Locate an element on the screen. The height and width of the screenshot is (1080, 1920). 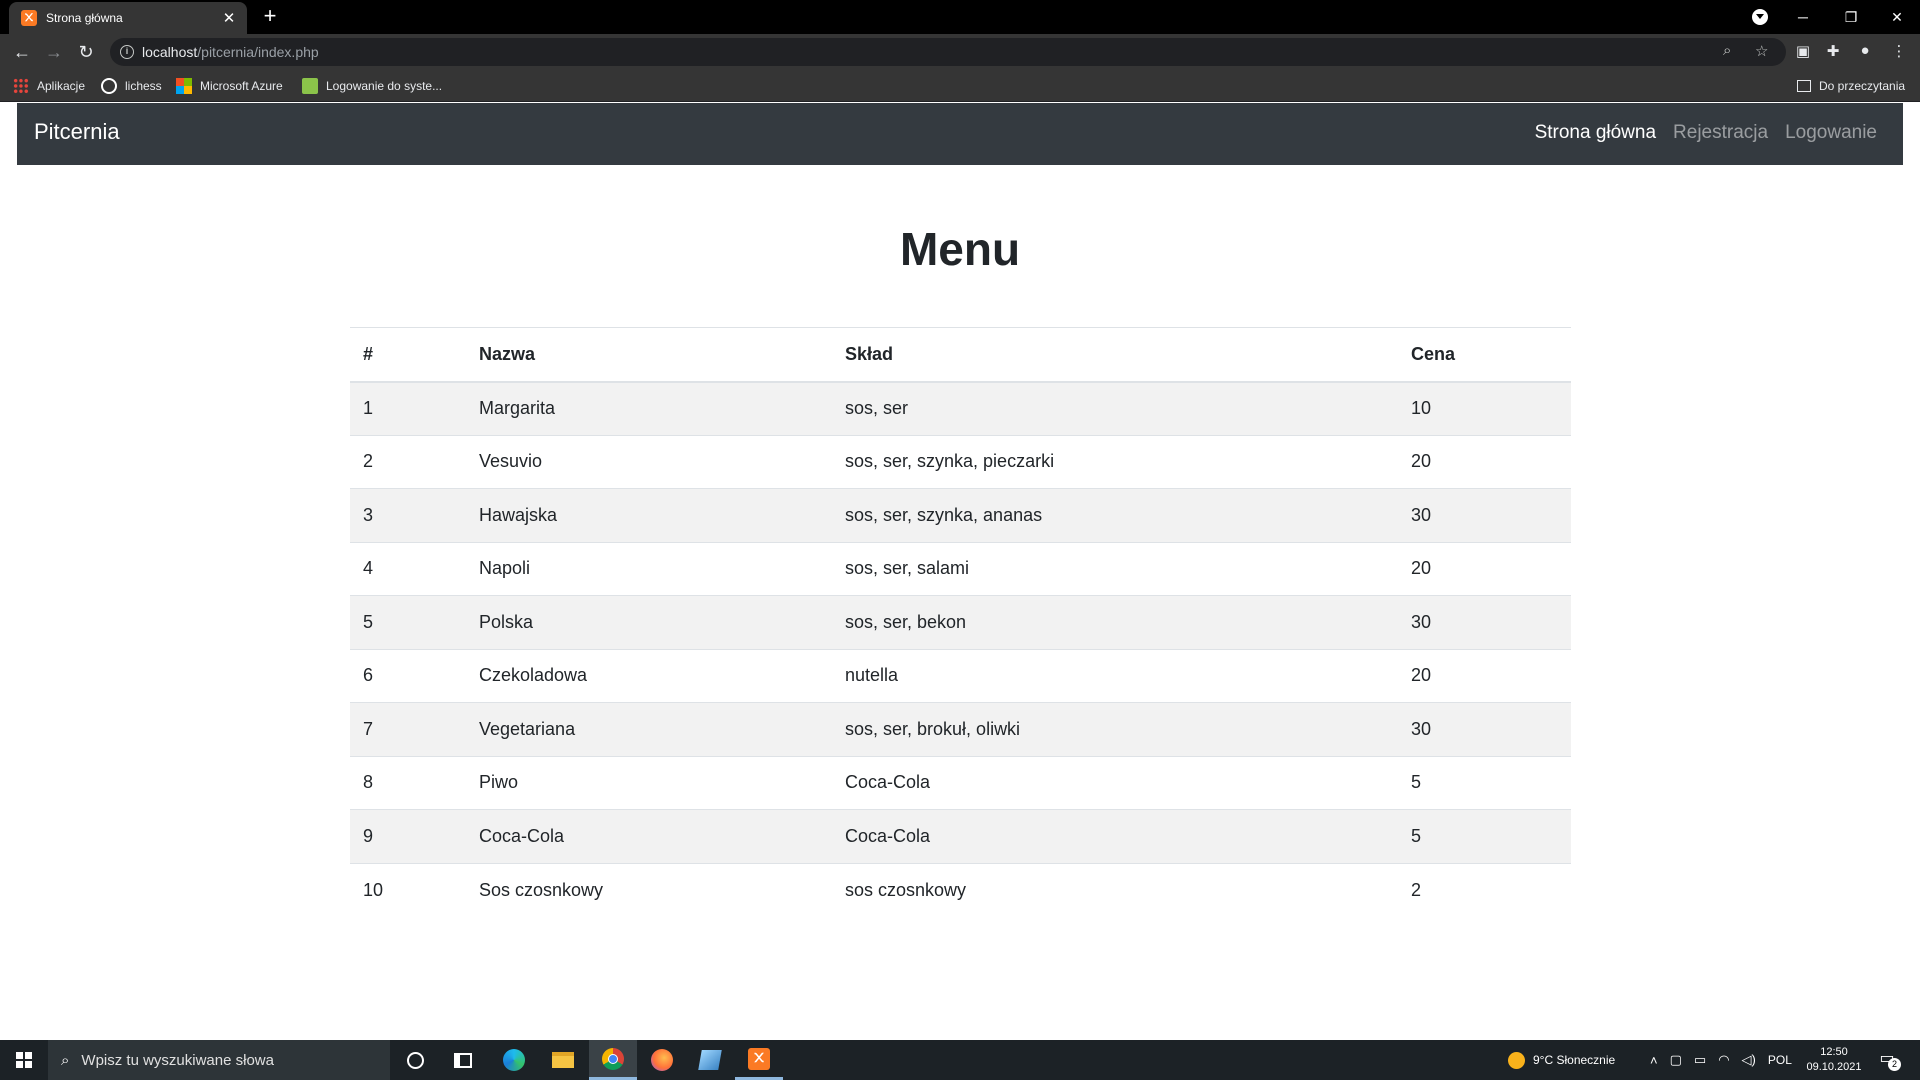
start-button is located at coordinates (24, 1060).